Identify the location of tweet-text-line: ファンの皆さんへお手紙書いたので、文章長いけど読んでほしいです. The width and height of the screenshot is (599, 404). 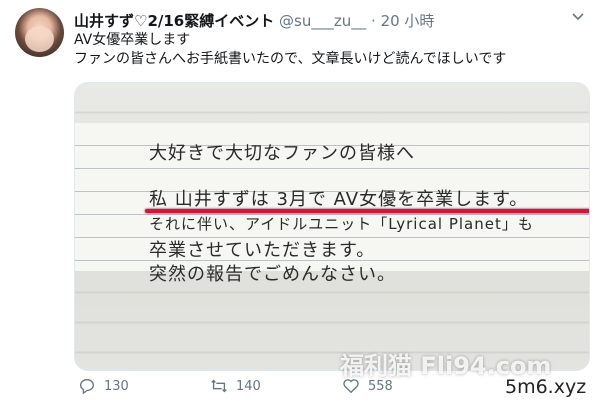
(290, 59).